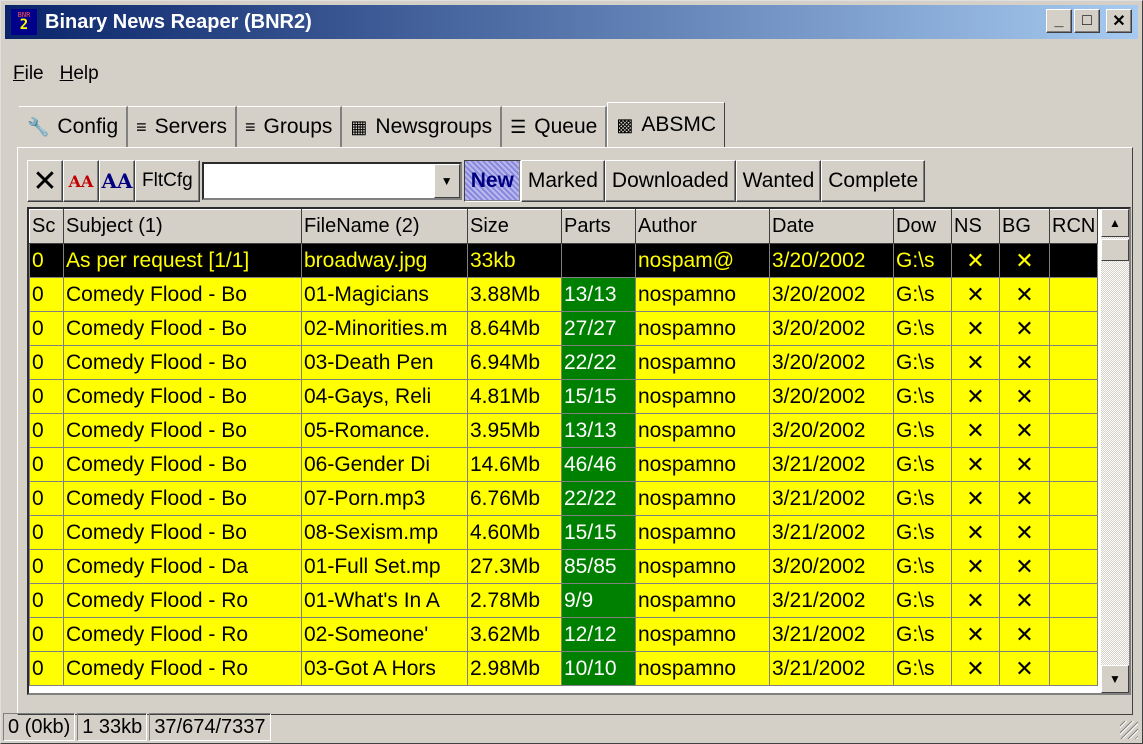 The image size is (1143, 744). Describe the element at coordinates (598, 294) in the screenshot. I see `table-cell: 13/13` at that location.